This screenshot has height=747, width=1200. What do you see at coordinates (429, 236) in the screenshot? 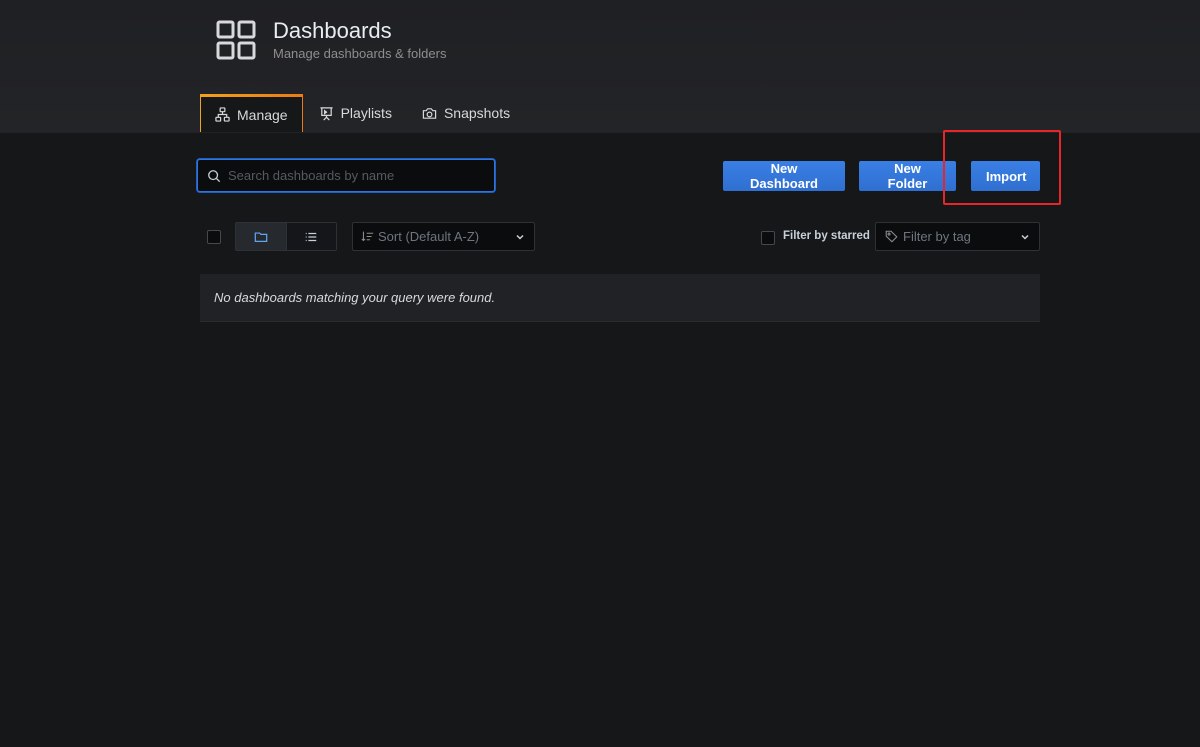
I see `sort-select-label: Sort (Default A-Z)` at bounding box center [429, 236].